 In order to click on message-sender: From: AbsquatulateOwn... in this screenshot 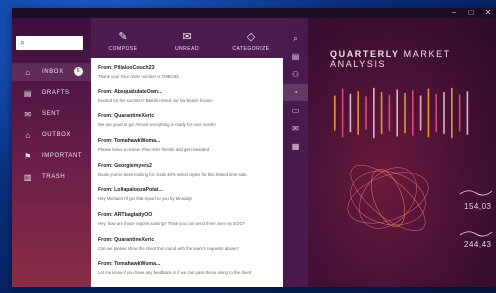, I will do `click(130, 92)`.